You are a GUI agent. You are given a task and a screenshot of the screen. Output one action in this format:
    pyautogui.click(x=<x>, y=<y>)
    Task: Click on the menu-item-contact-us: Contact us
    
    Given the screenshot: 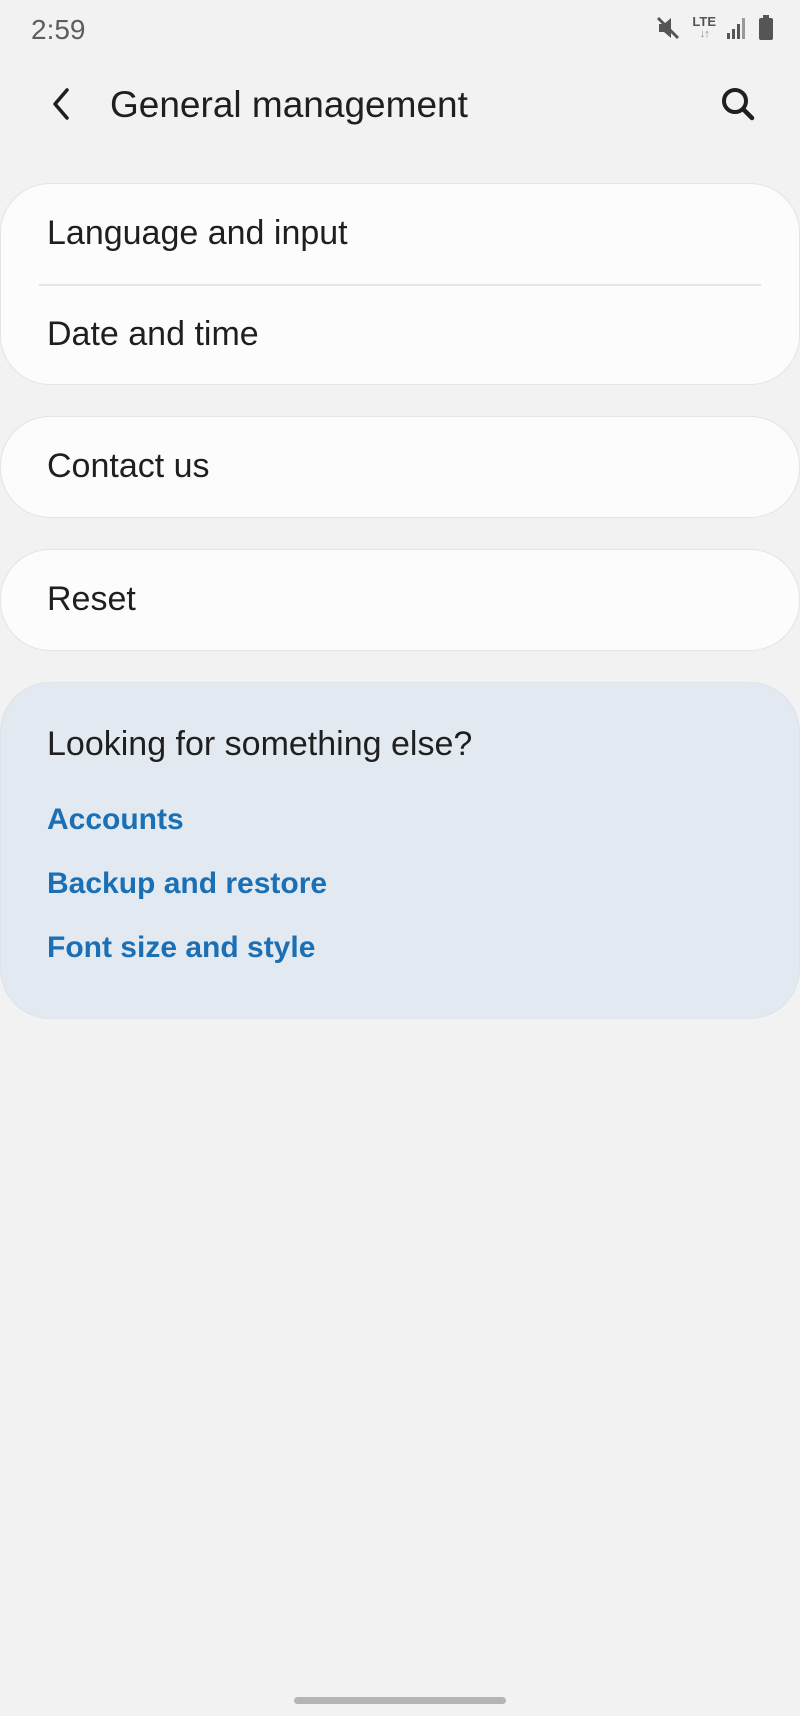 What is the action you would take?
    pyautogui.click(x=128, y=466)
    